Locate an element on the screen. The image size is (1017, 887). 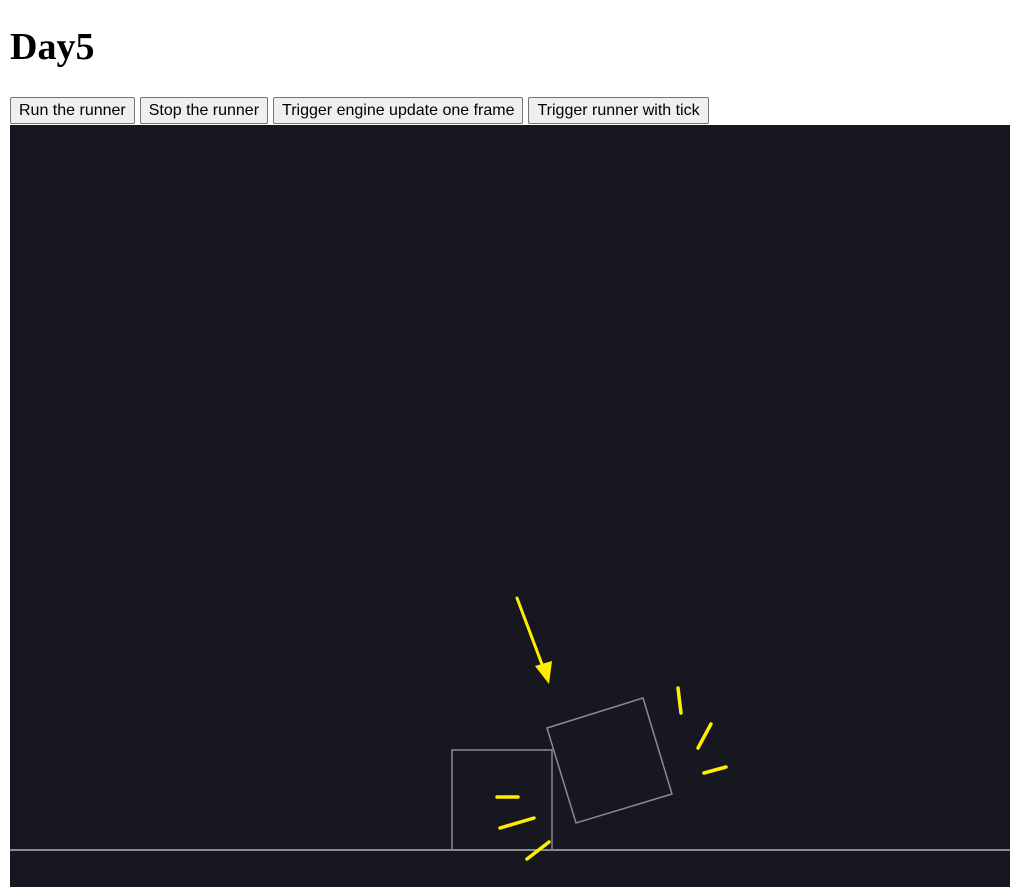
box-body-tilted is located at coordinates (609, 760).